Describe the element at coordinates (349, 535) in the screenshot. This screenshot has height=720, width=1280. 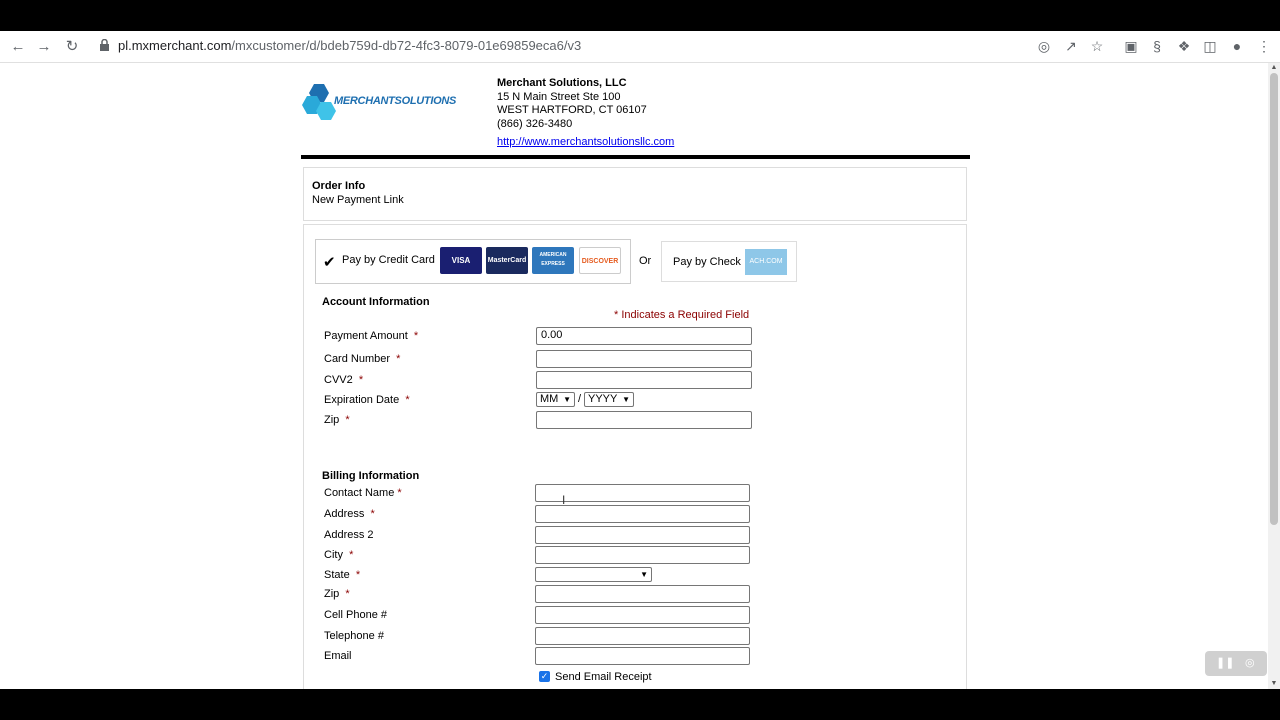
I see `address2-label: Address 2` at that location.